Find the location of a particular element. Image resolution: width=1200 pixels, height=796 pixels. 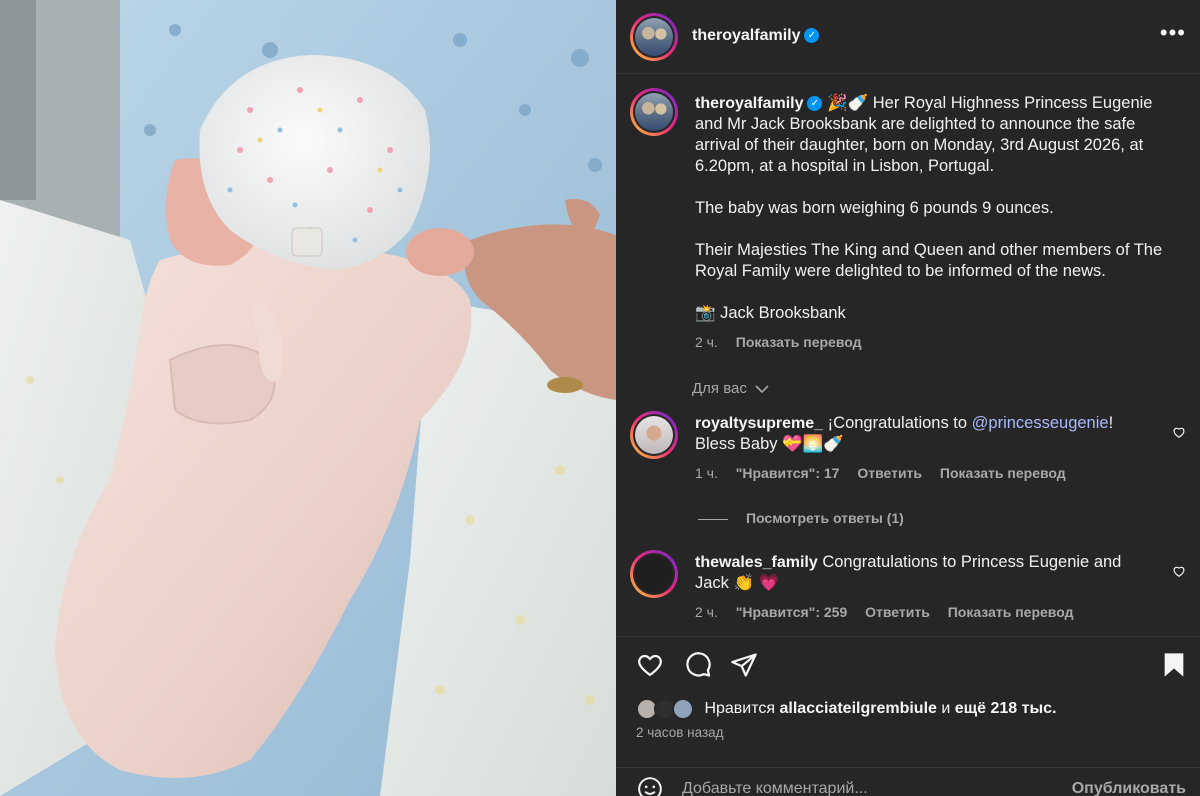

more-options-icon: ••• is located at coordinates (1173, 33).